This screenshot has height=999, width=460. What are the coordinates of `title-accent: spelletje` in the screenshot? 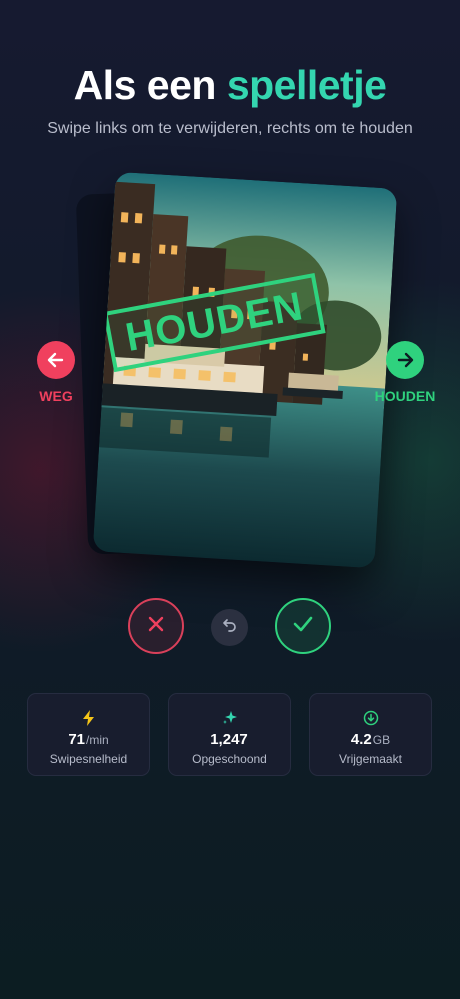 It's located at (306, 85).